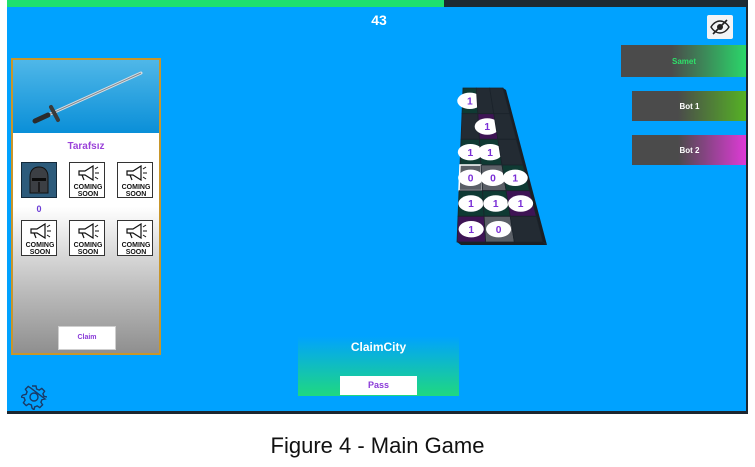 The image size is (755, 467). What do you see at coordinates (87, 338) in the screenshot?
I see `claim-button: Claim` at bounding box center [87, 338].